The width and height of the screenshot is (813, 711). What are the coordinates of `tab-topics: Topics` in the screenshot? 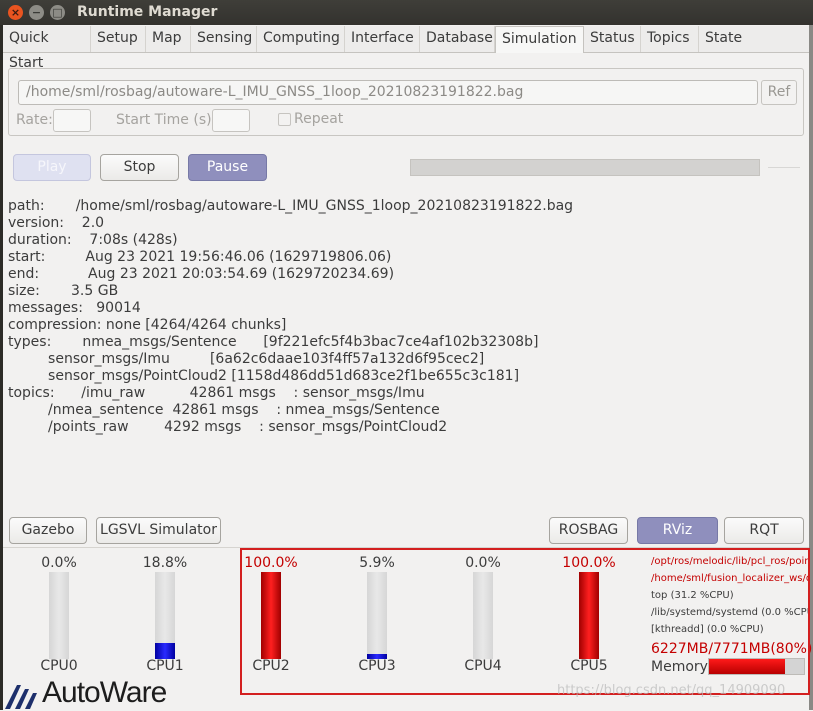 It's located at (670, 39).